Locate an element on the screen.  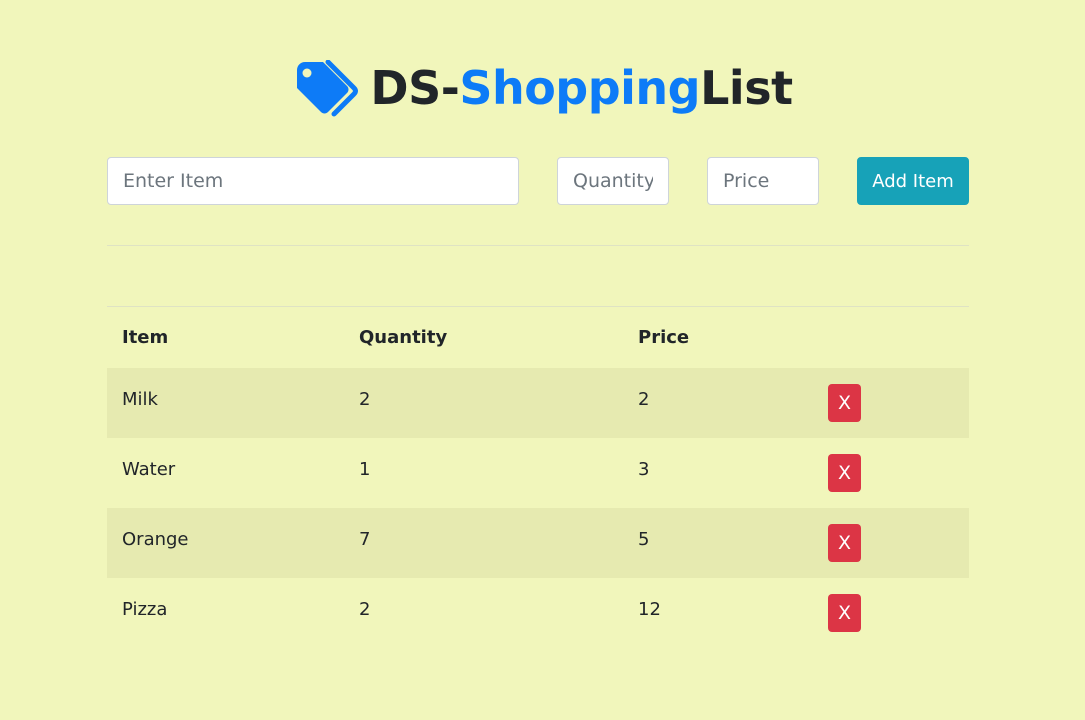
table-header-row: Item Quantity Price is located at coordinates (538, 337).